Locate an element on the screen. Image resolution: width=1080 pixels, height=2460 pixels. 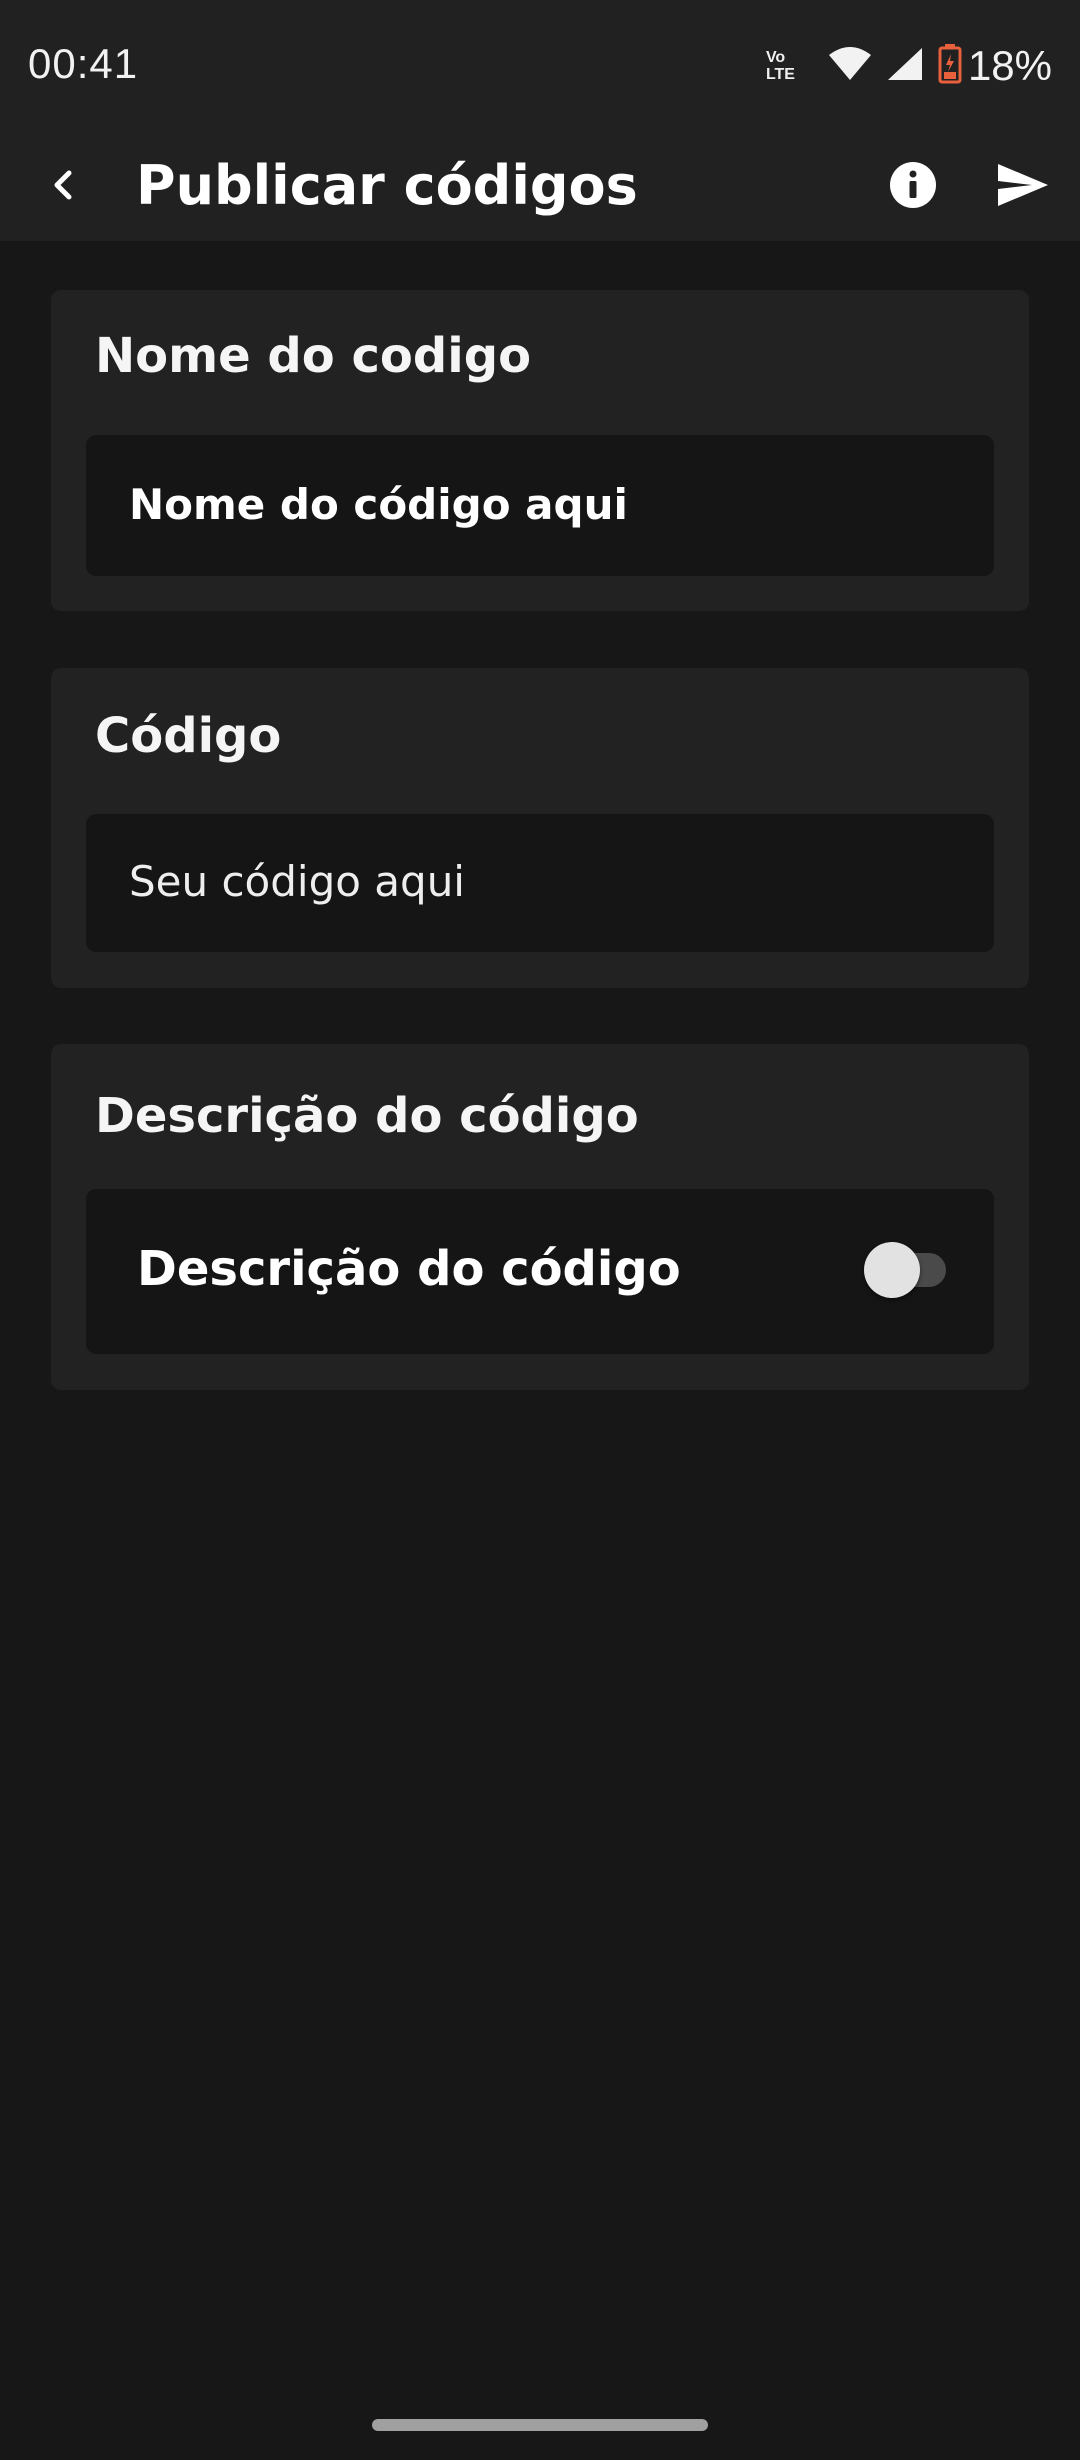
status-icons: Vo LTE 18% is located at coordinates (909, 66).